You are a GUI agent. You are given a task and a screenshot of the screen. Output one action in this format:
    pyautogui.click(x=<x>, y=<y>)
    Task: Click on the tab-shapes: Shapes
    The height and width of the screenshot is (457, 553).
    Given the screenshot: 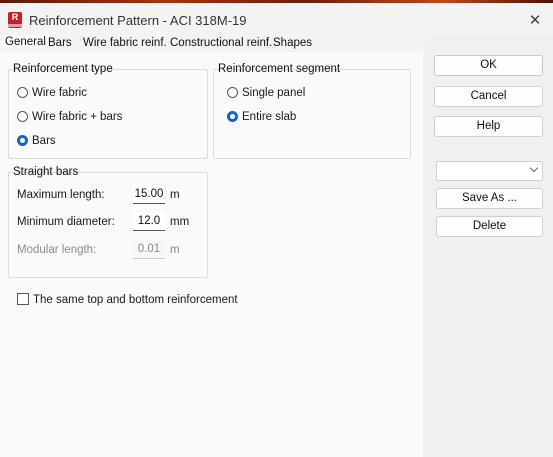 What is the action you would take?
    pyautogui.click(x=292, y=43)
    